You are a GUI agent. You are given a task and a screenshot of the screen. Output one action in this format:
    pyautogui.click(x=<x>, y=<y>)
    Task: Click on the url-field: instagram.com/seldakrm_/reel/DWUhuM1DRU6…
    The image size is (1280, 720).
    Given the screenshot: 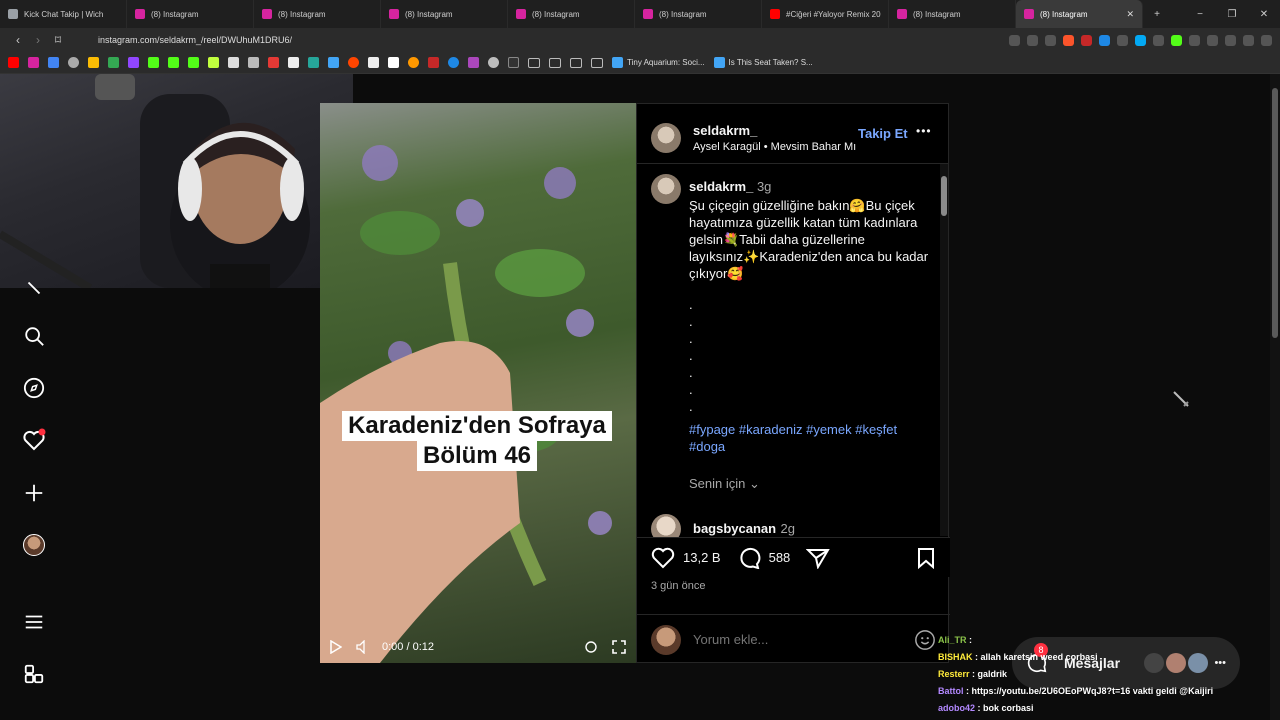 What is the action you would take?
    pyautogui.click(x=195, y=40)
    